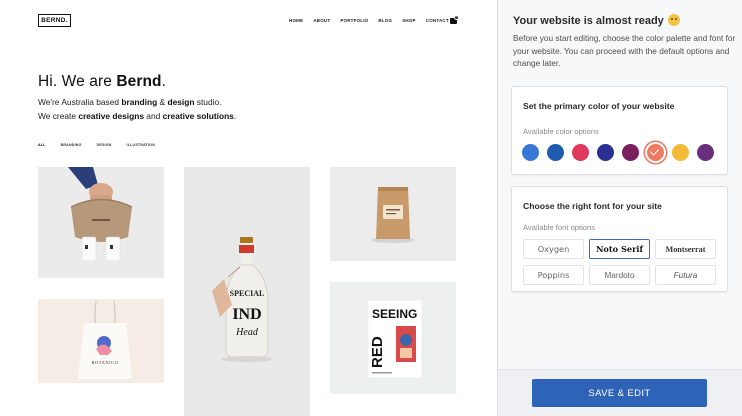 The width and height of the screenshot is (742, 416). What do you see at coordinates (246, 314) in the screenshot?
I see `bottle-label-ind: IND` at bounding box center [246, 314].